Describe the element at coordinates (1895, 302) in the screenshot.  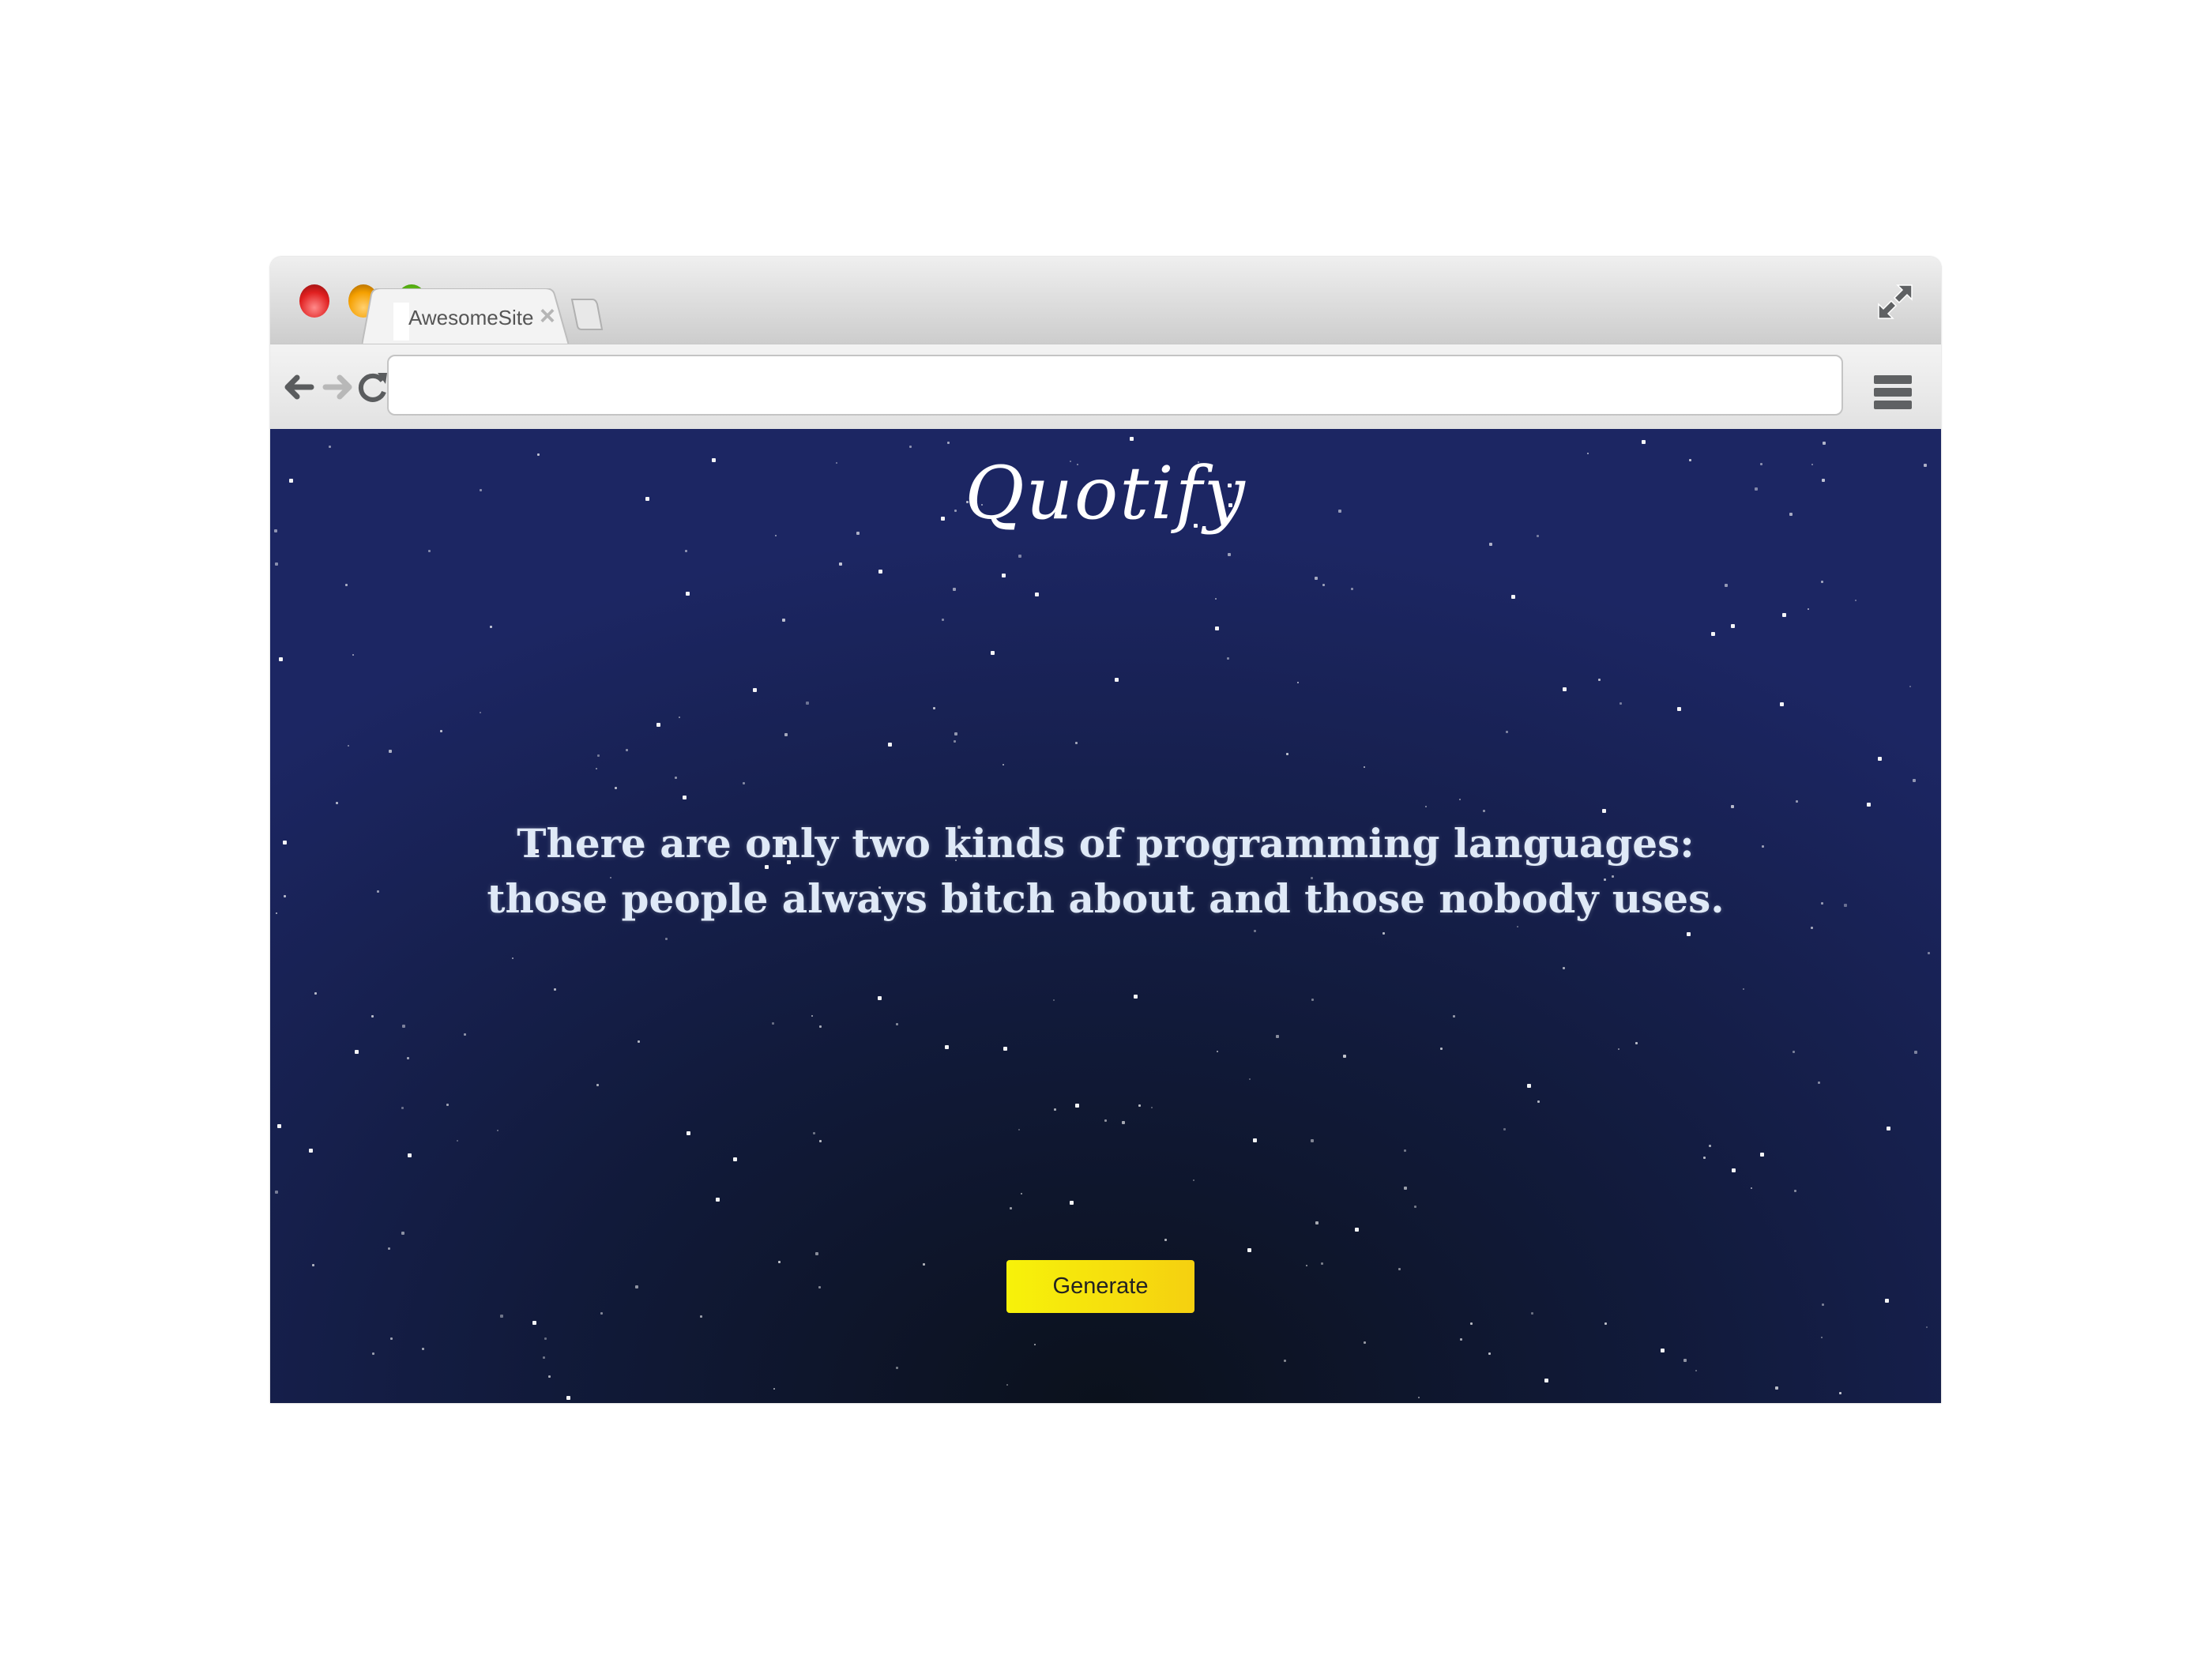
I see `fullscreen-expand-icon` at that location.